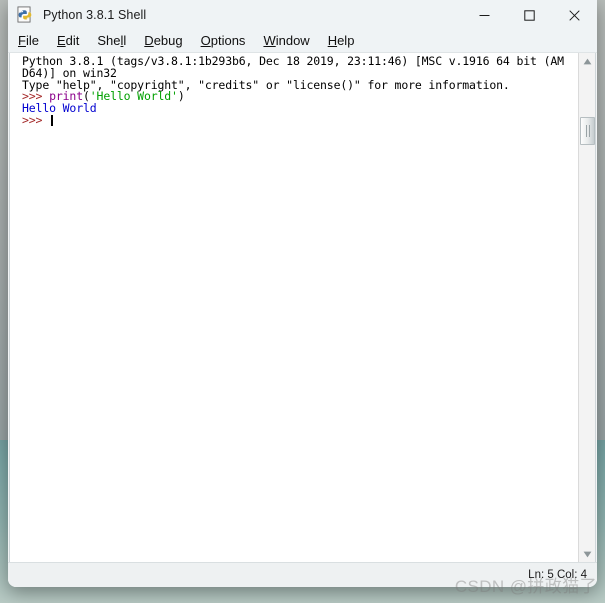 The image size is (605, 603). I want to click on window-controls, so click(529, 15).